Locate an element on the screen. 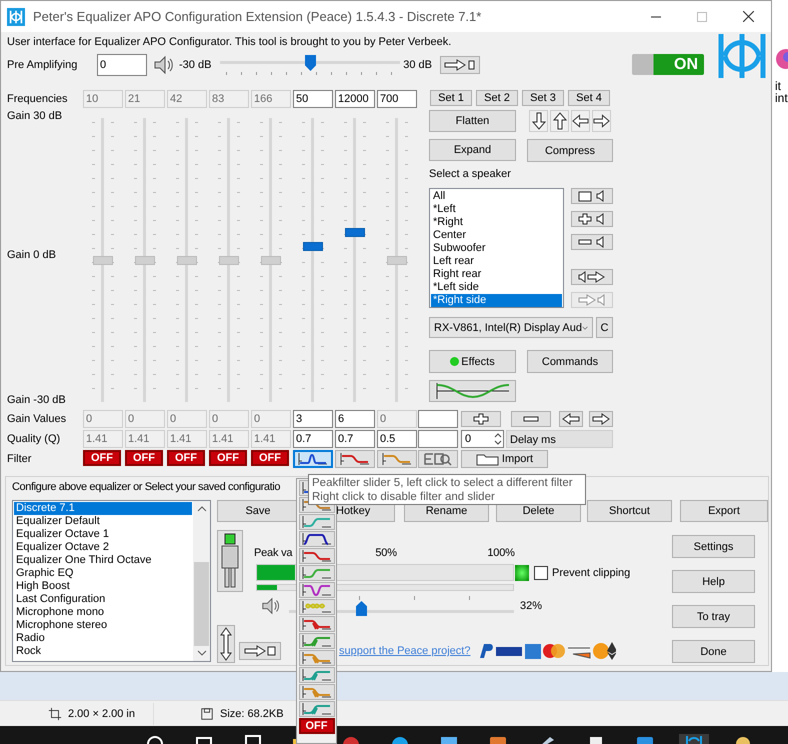  set-button: Set 3 is located at coordinates (543, 98).